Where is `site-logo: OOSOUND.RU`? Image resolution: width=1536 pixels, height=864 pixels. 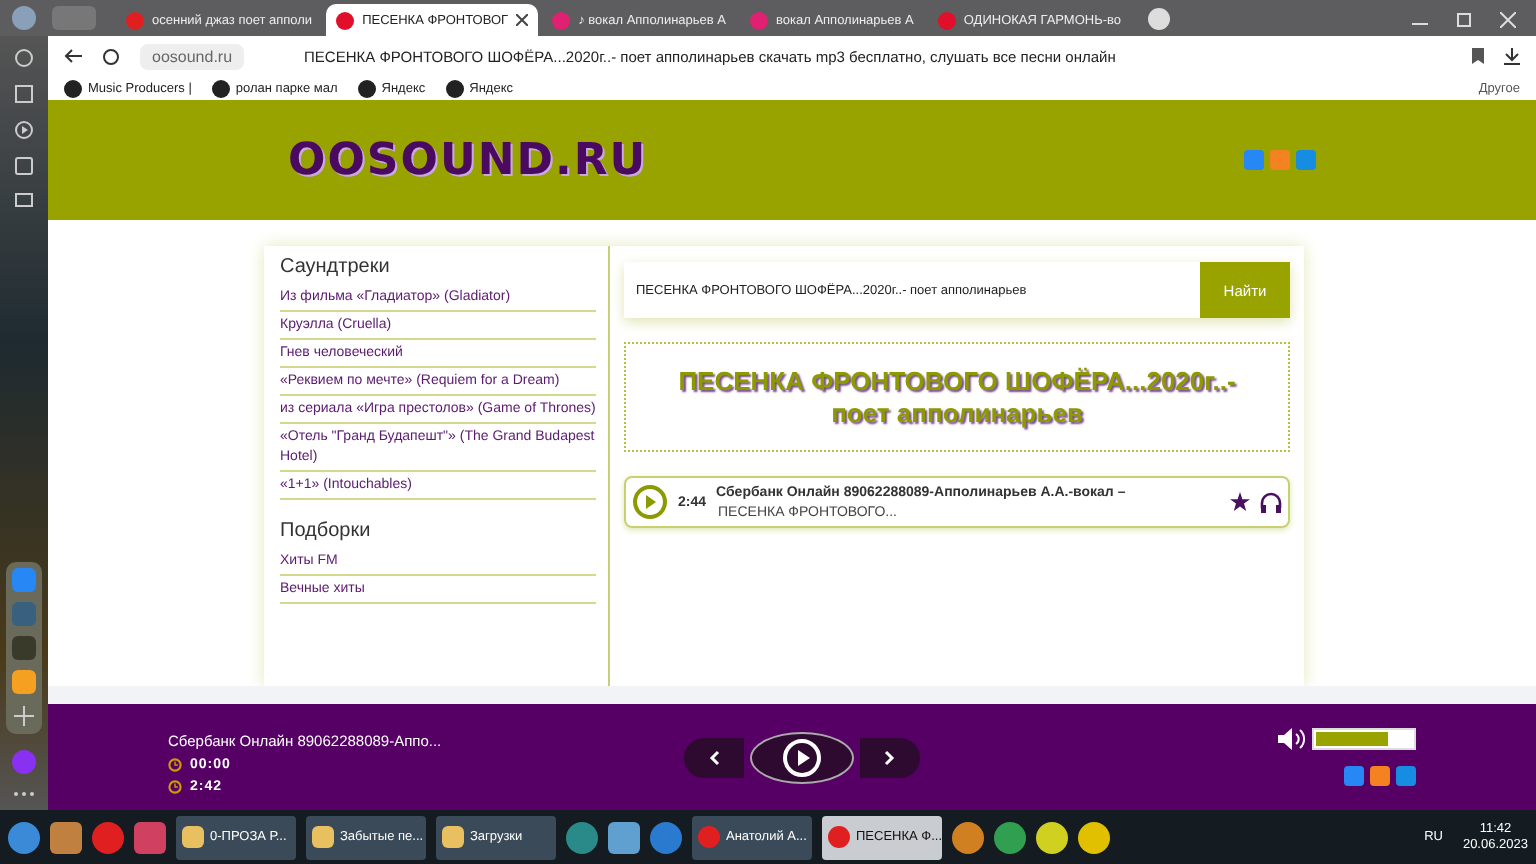 site-logo: OOSOUND.RU is located at coordinates (468, 160).